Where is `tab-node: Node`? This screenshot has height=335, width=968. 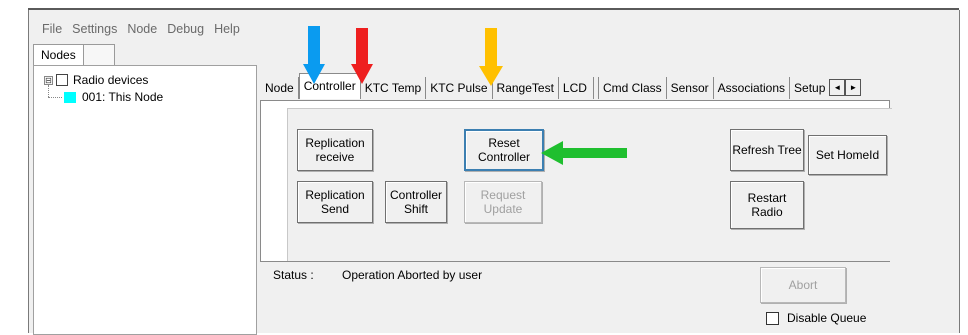 tab-node: Node is located at coordinates (280, 88).